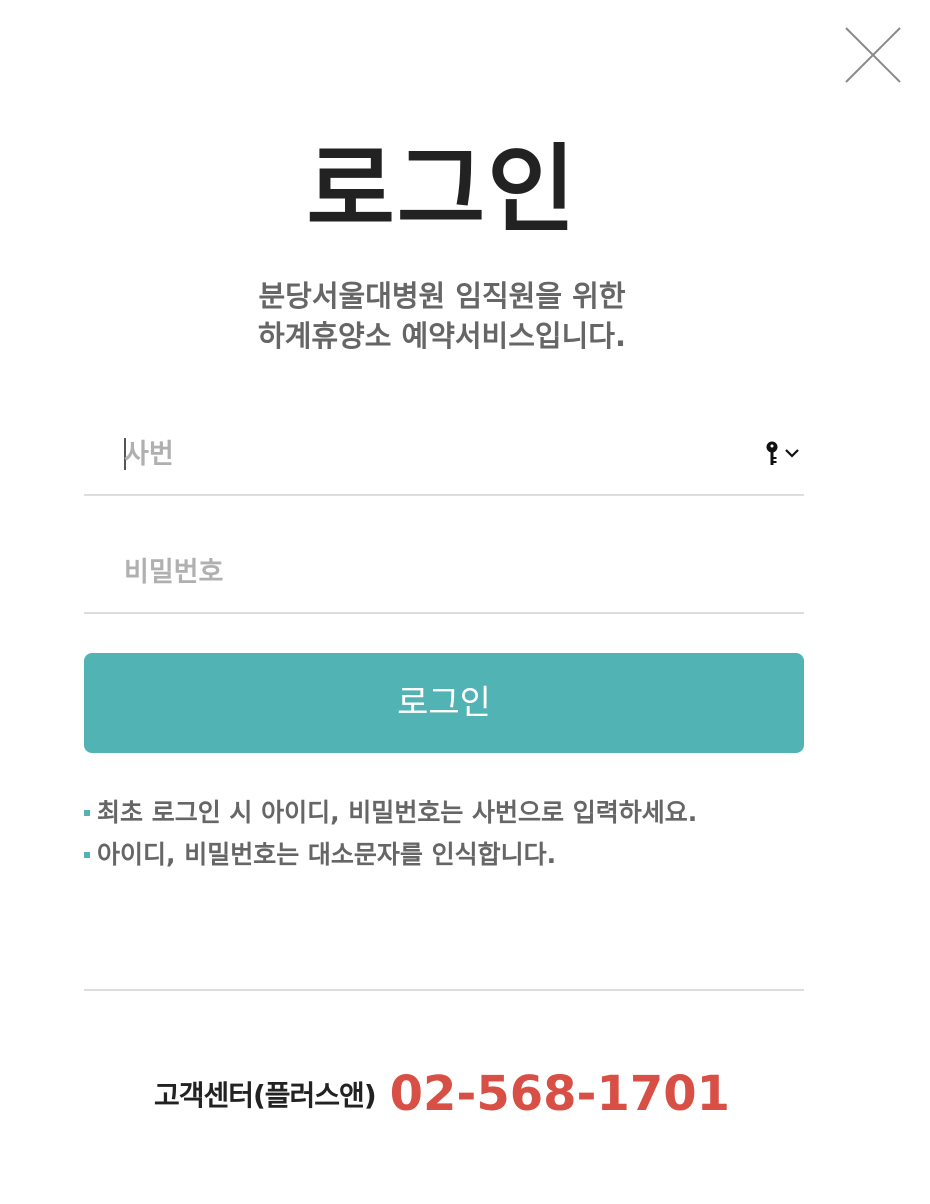  I want to click on page-title: 로그인, so click(442, 190).